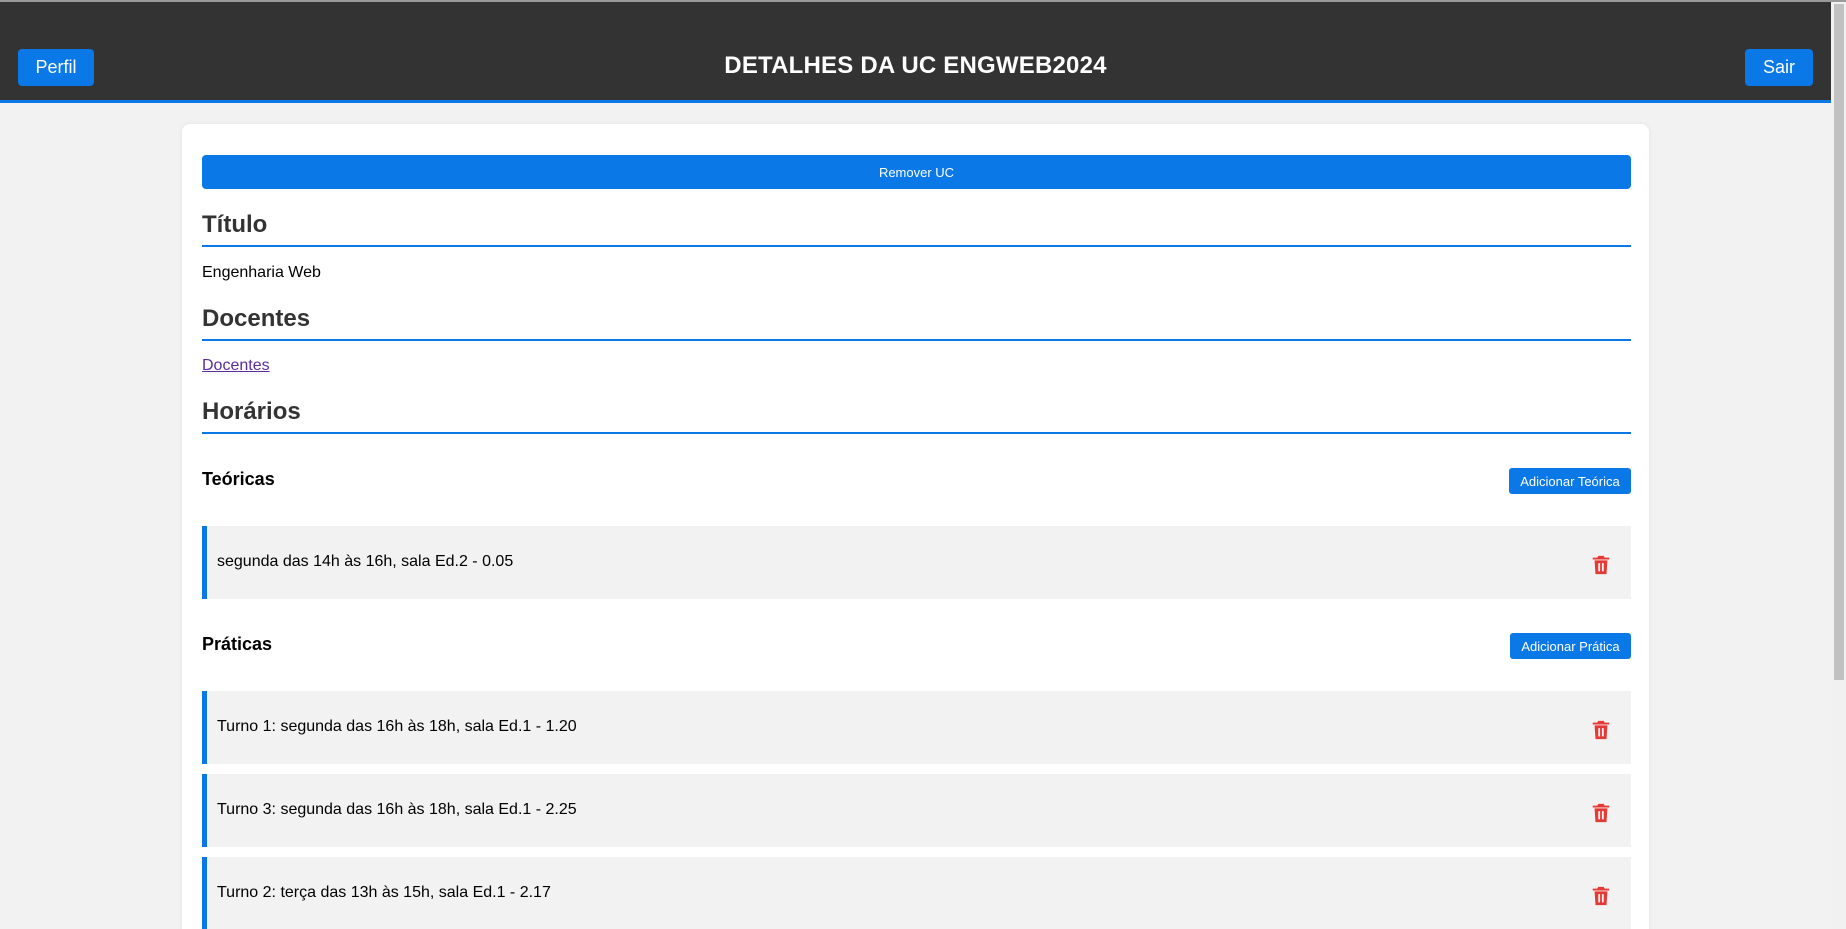  I want to click on horarios-heading: Horários, so click(251, 411).